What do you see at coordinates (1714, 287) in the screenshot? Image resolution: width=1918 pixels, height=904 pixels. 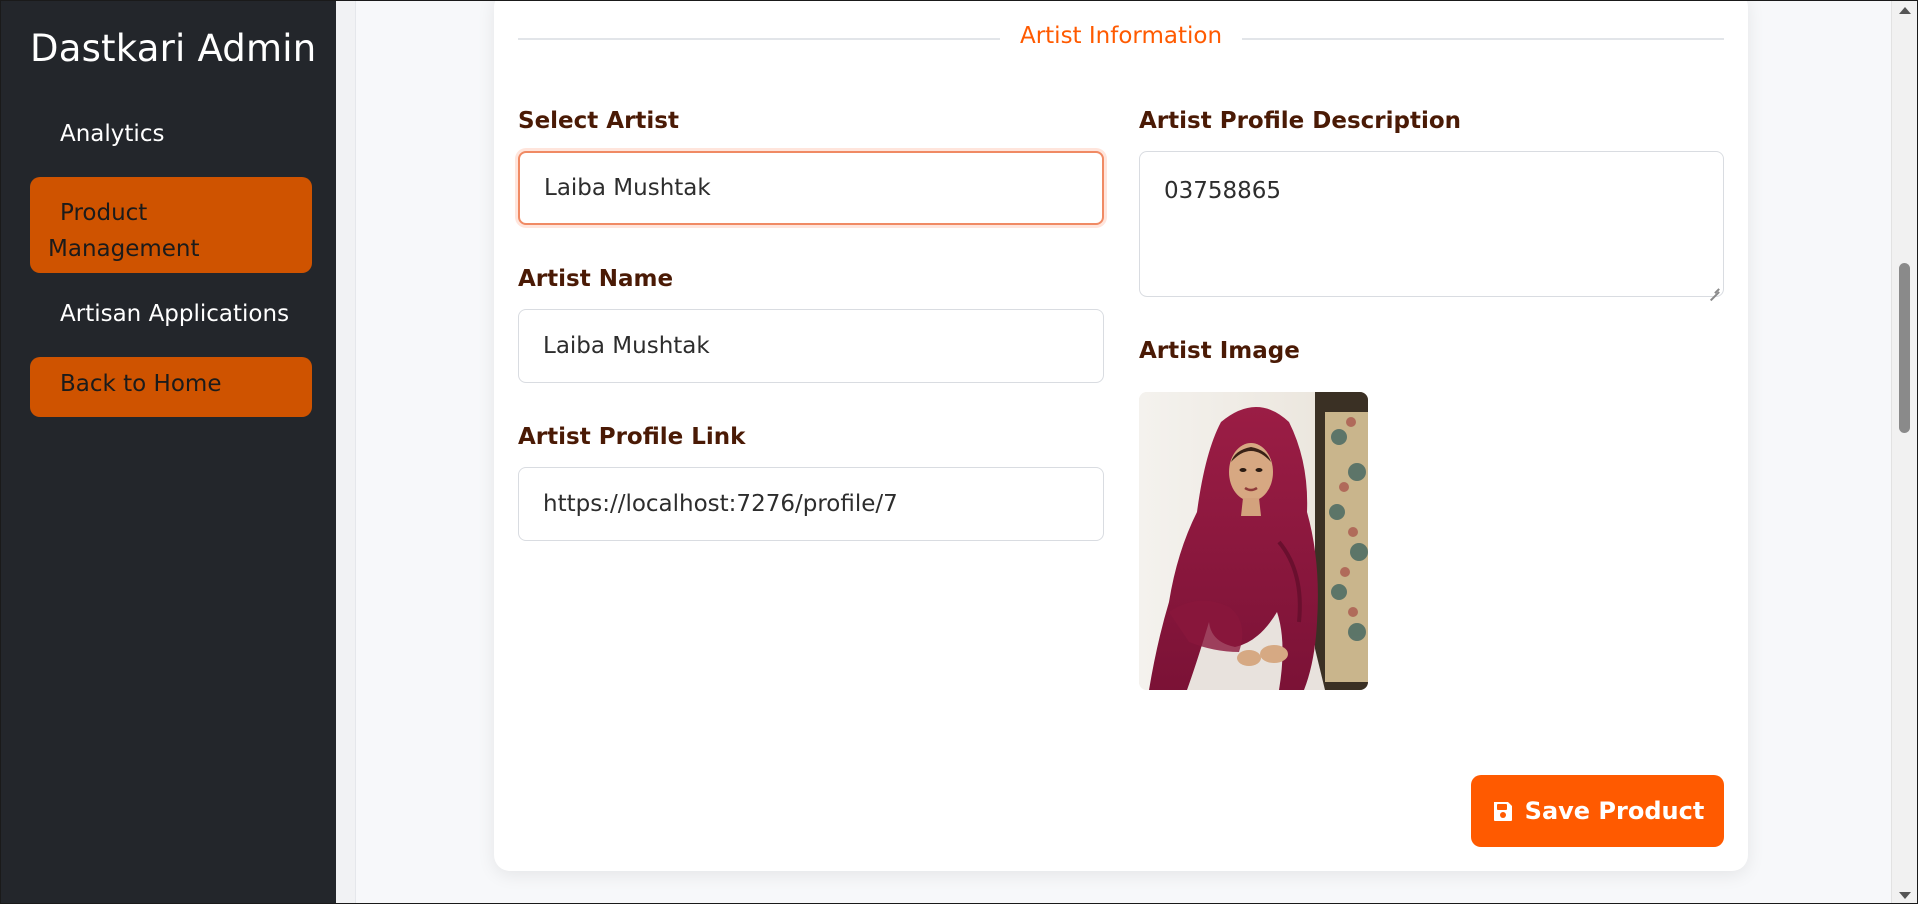 I see `resize-handle` at bounding box center [1714, 287].